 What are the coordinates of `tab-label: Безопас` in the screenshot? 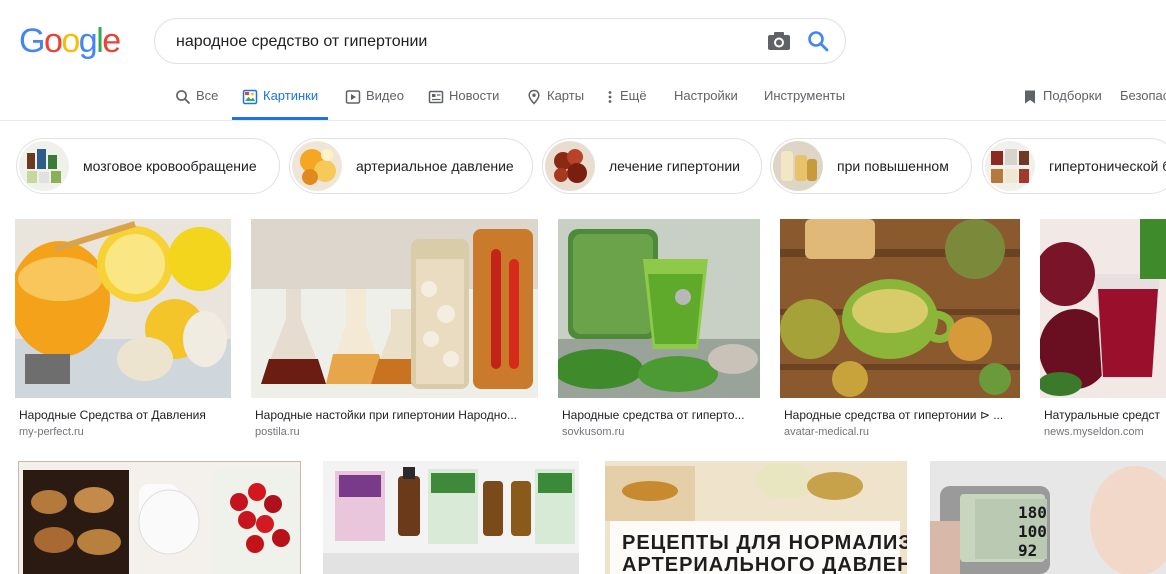 It's located at (1143, 95).